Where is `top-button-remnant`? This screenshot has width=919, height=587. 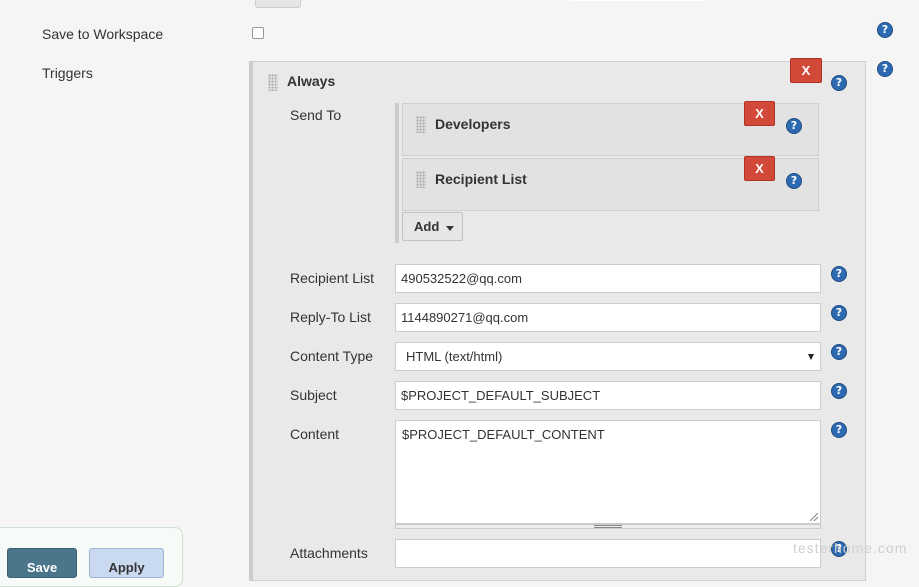
top-button-remnant is located at coordinates (278, 4).